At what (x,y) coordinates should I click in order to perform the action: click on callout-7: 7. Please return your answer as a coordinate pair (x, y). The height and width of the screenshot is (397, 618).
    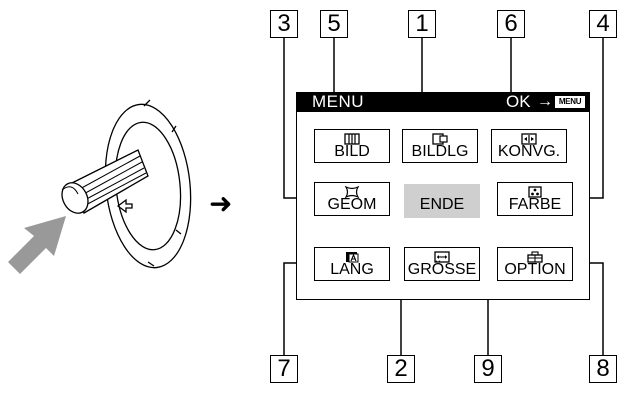
    Looking at the image, I should click on (284, 369).